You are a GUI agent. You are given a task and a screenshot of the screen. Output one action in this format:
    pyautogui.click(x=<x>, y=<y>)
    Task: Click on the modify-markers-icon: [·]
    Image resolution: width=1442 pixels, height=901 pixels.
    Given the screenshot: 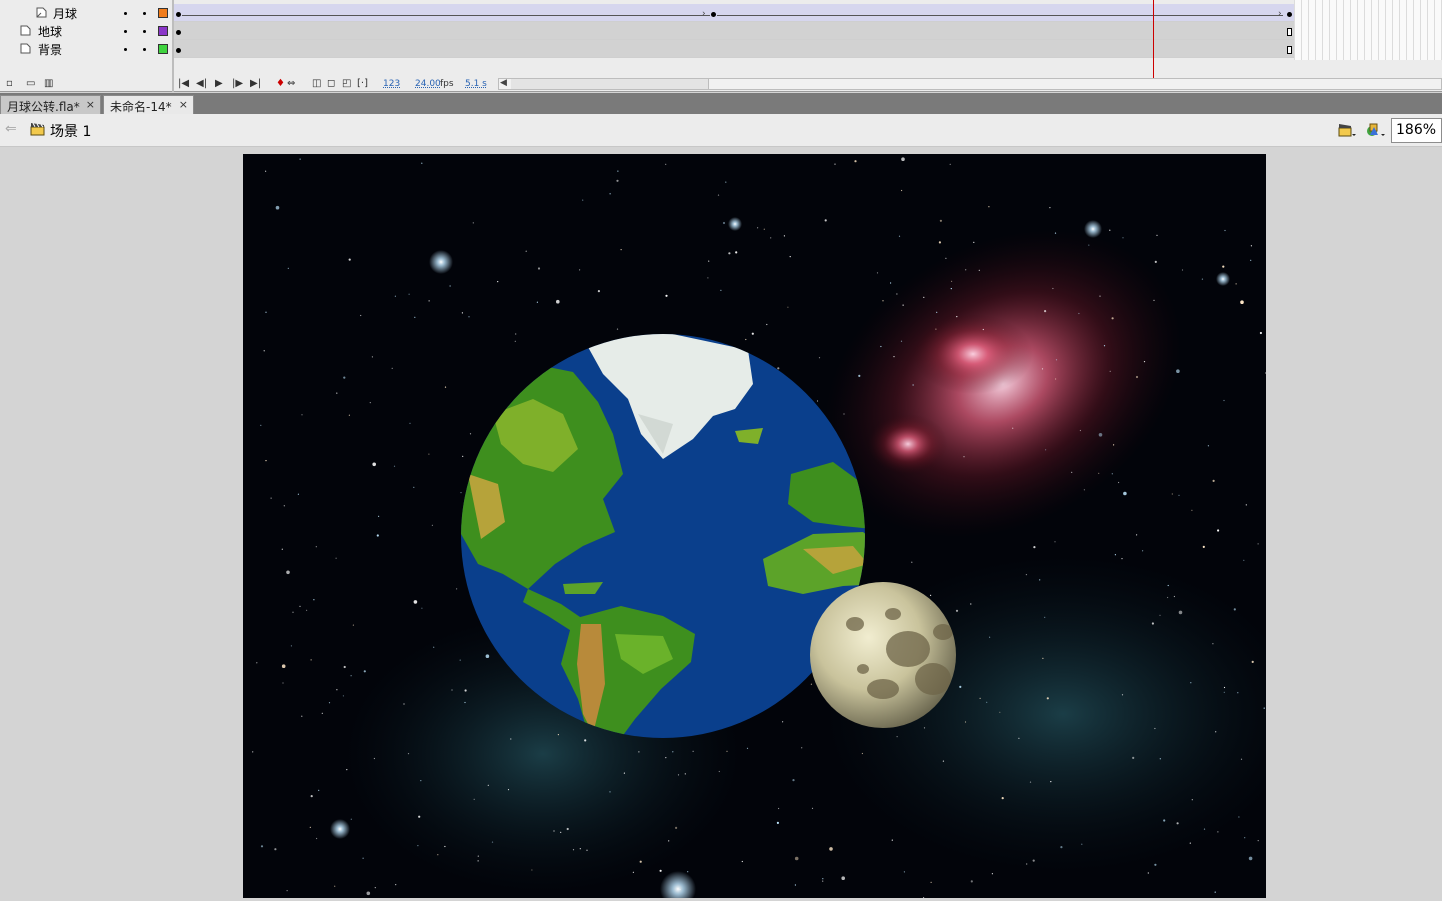 What is the action you would take?
    pyautogui.click(x=362, y=84)
    